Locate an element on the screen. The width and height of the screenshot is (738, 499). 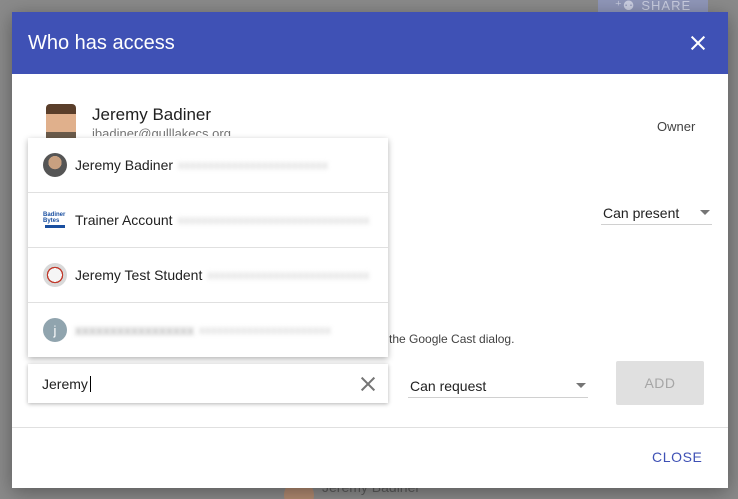
logo-avatar: Badiner Bytes is located at coordinates (55, 220).